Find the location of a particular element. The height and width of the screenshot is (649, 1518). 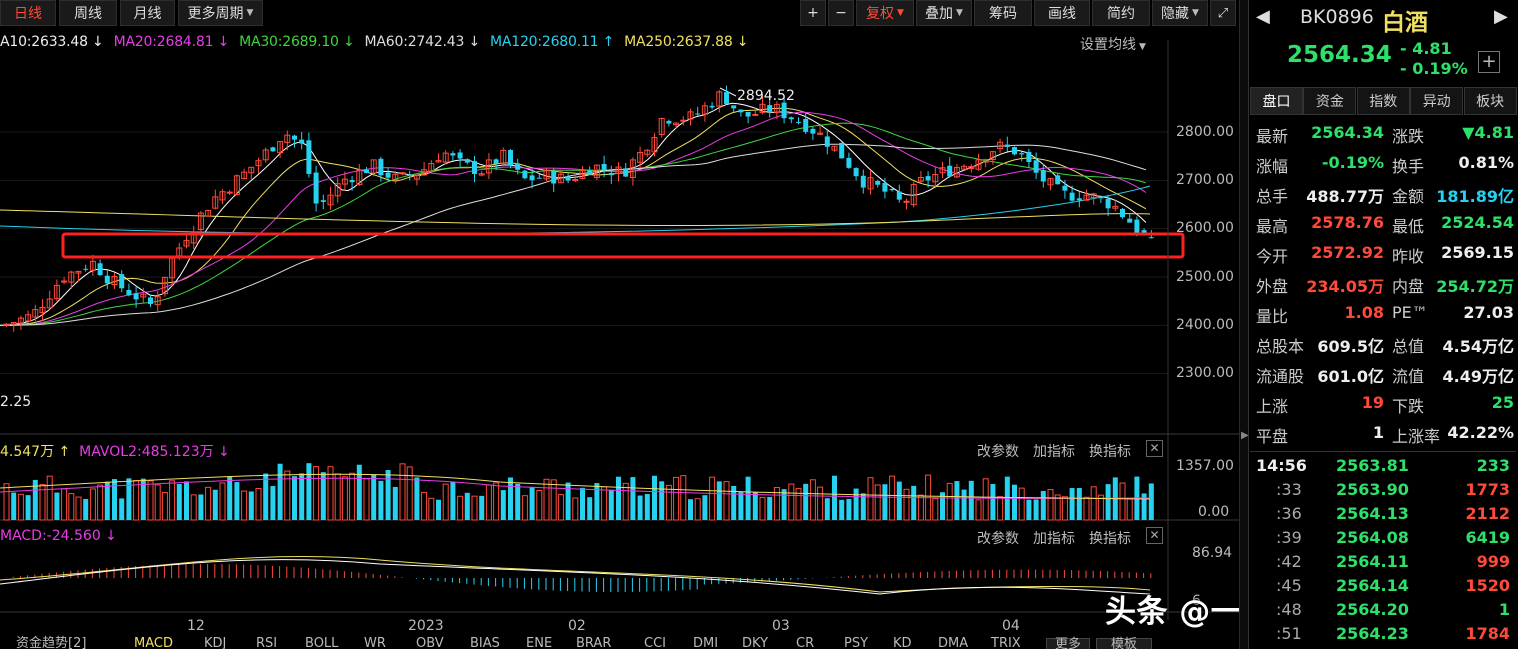

stat-label: 量比 is located at coordinates (1272, 316).